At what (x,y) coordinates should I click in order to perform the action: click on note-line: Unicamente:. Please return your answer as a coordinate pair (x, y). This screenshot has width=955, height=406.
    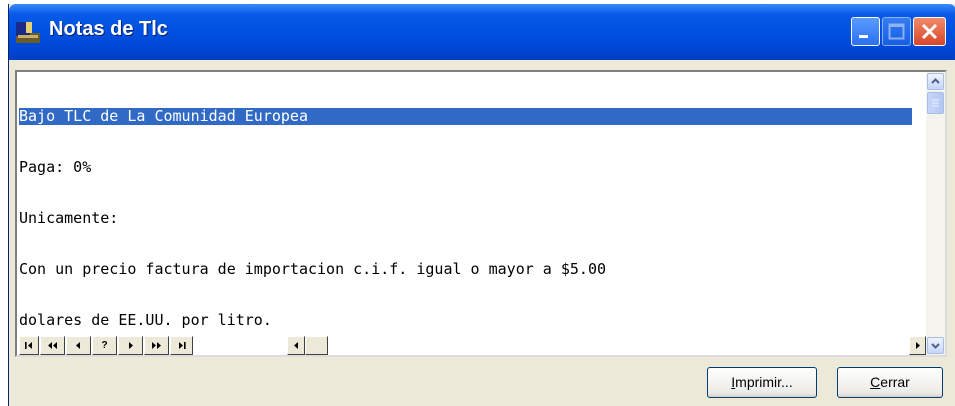
    Looking at the image, I should click on (465, 218).